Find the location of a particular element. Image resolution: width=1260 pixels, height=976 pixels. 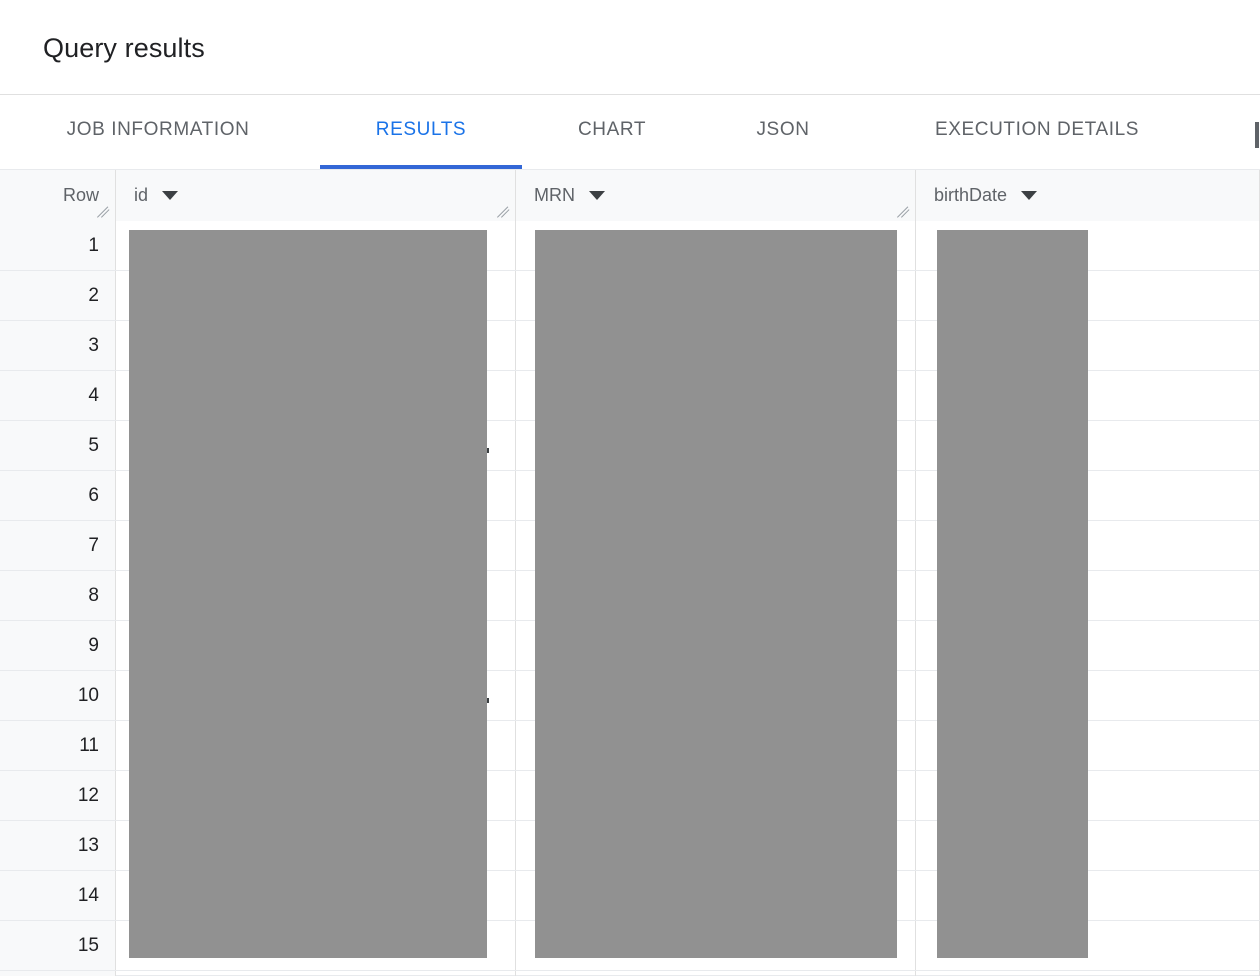

table-row: 12 is located at coordinates (630, 796).